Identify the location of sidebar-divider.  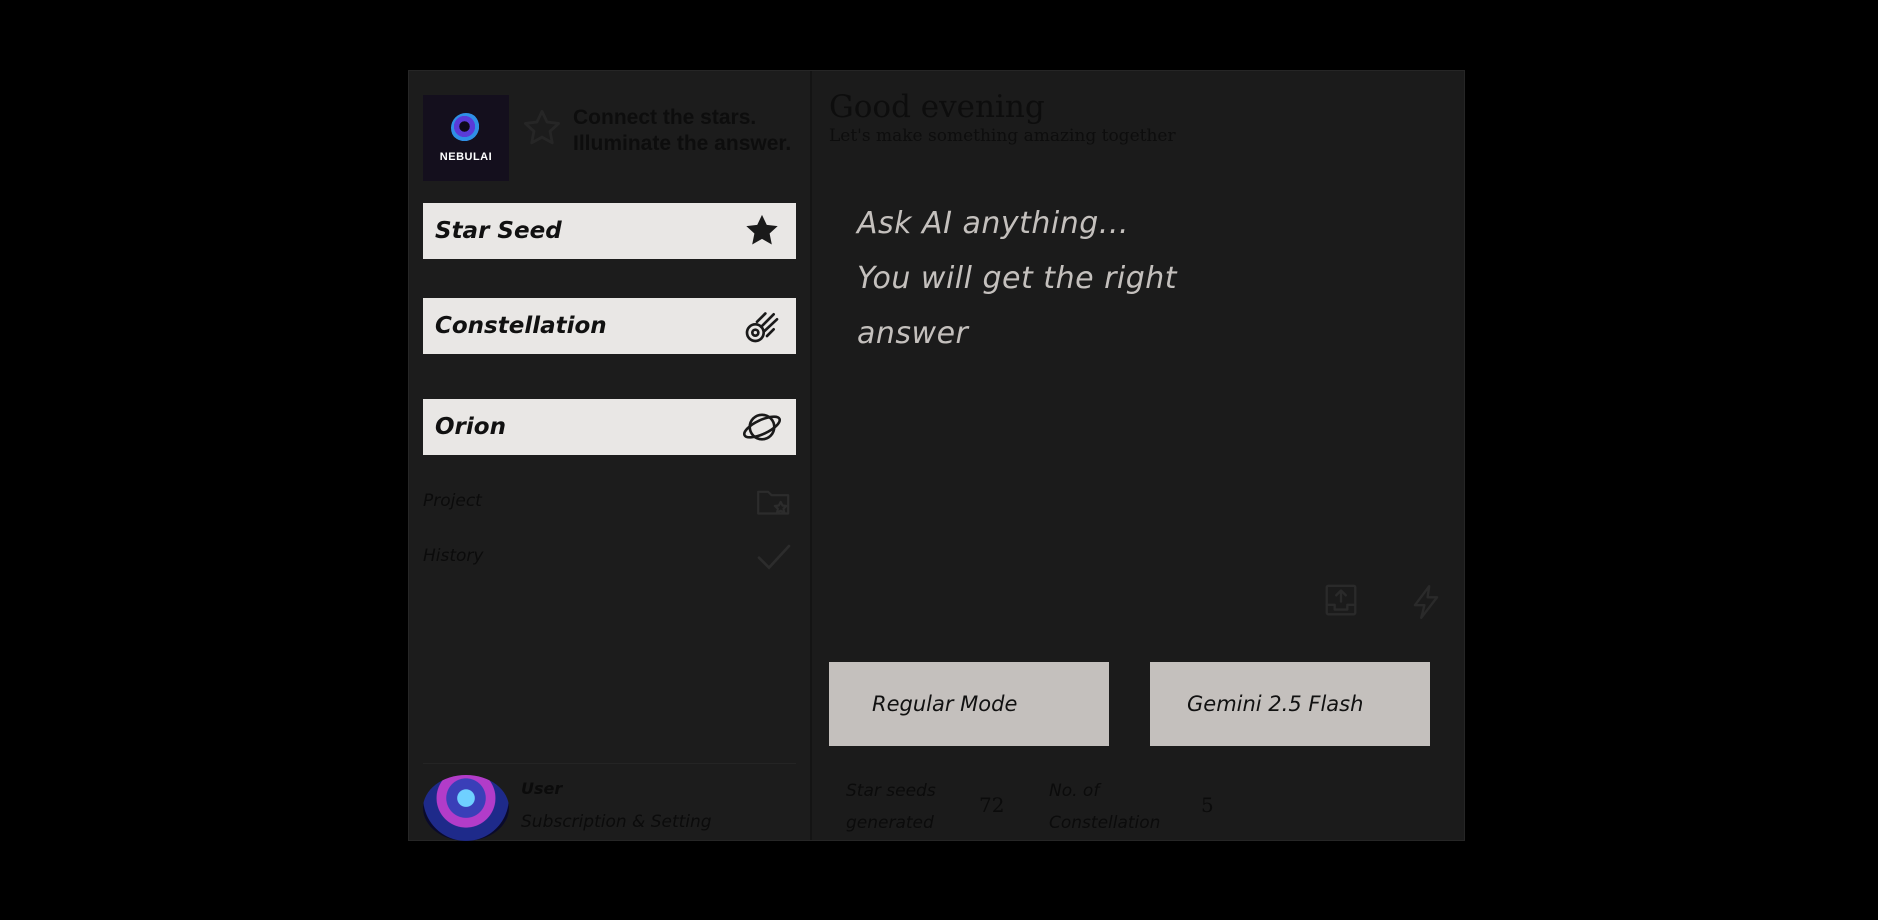
(609, 763).